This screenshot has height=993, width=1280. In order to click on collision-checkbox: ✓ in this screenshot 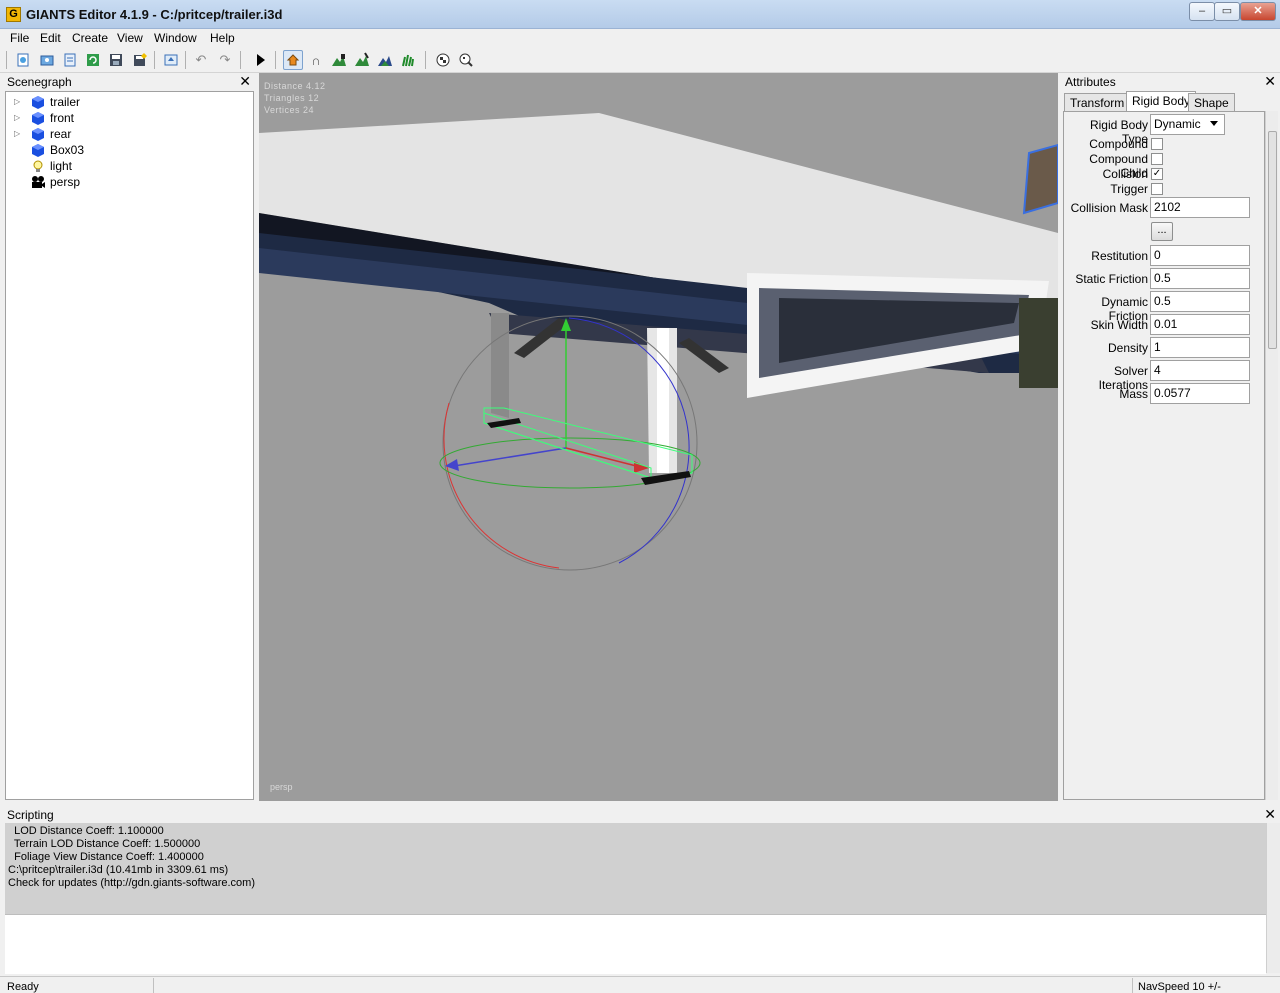, I will do `click(1157, 174)`.